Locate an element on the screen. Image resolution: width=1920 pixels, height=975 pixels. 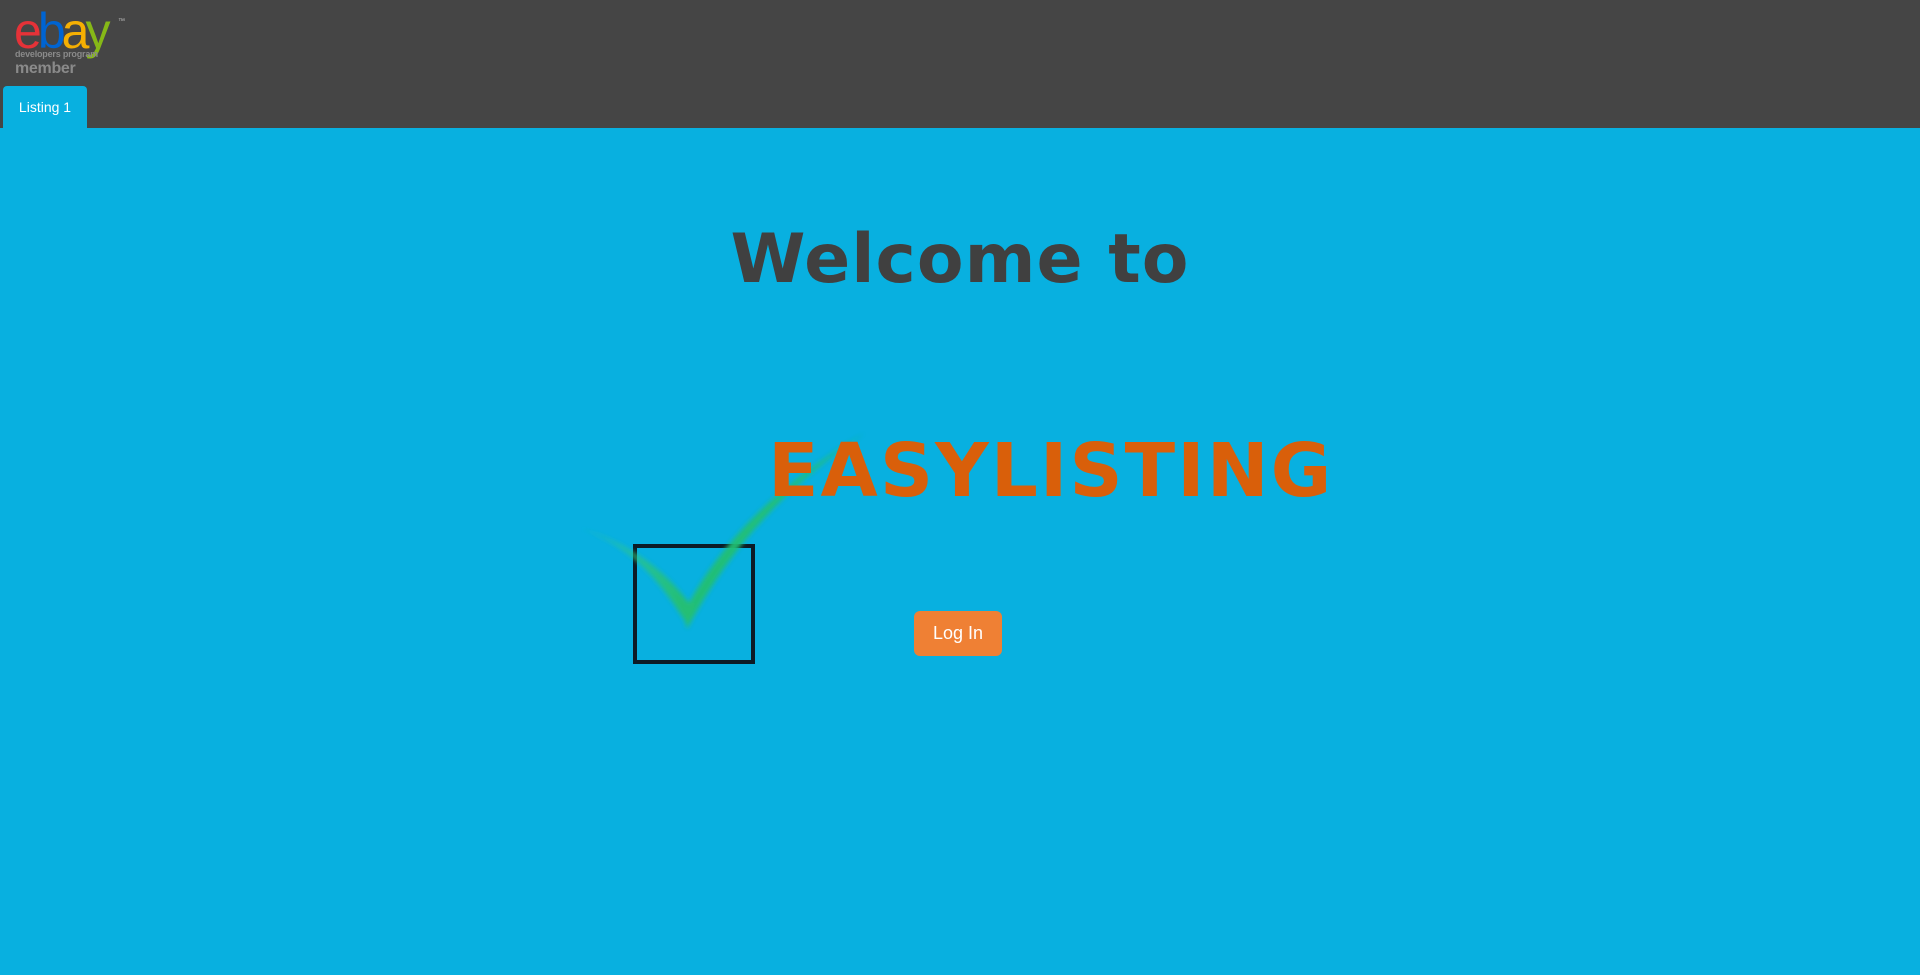
trademark-mark: ™ is located at coordinates (121, 21).